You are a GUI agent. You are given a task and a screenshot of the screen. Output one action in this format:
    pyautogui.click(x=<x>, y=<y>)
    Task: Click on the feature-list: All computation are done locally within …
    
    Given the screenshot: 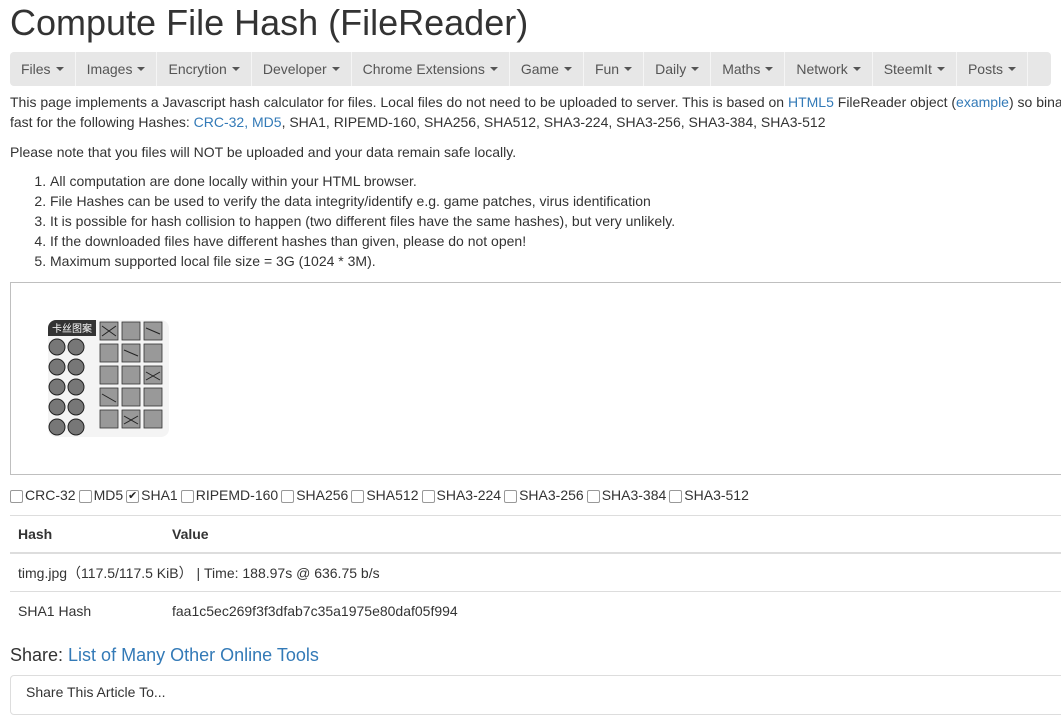 What is the action you would take?
    pyautogui.click(x=342, y=221)
    